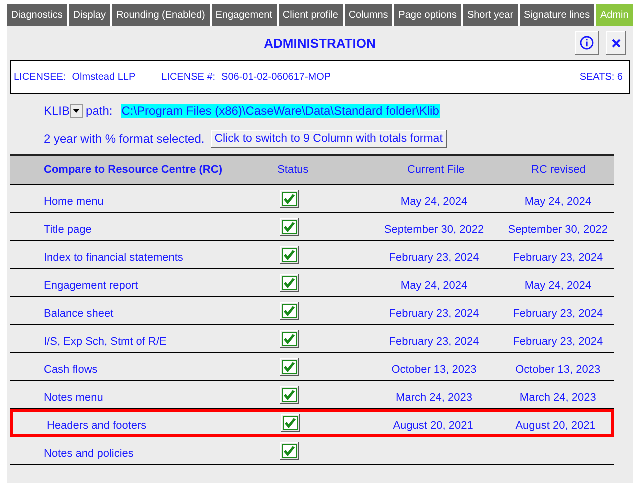  What do you see at coordinates (71, 370) in the screenshot?
I see `section-link: Cash flows` at bounding box center [71, 370].